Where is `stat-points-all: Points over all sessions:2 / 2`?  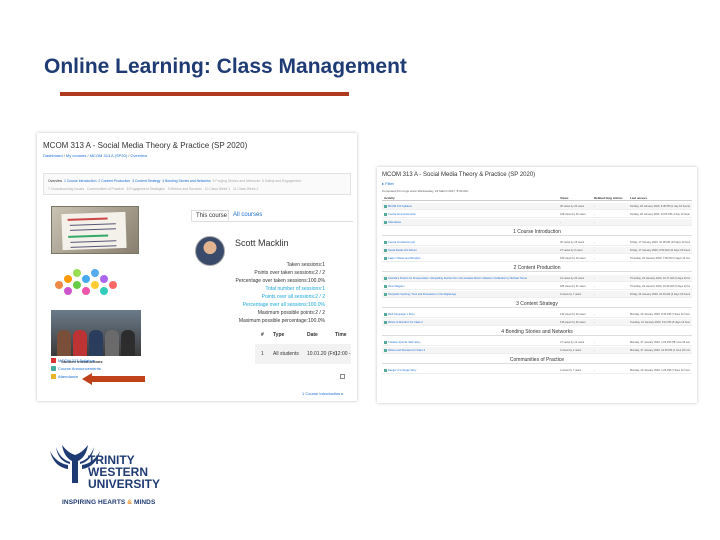
stat-points-all: Points over all sessions:2 / 2 is located at coordinates (293, 297).